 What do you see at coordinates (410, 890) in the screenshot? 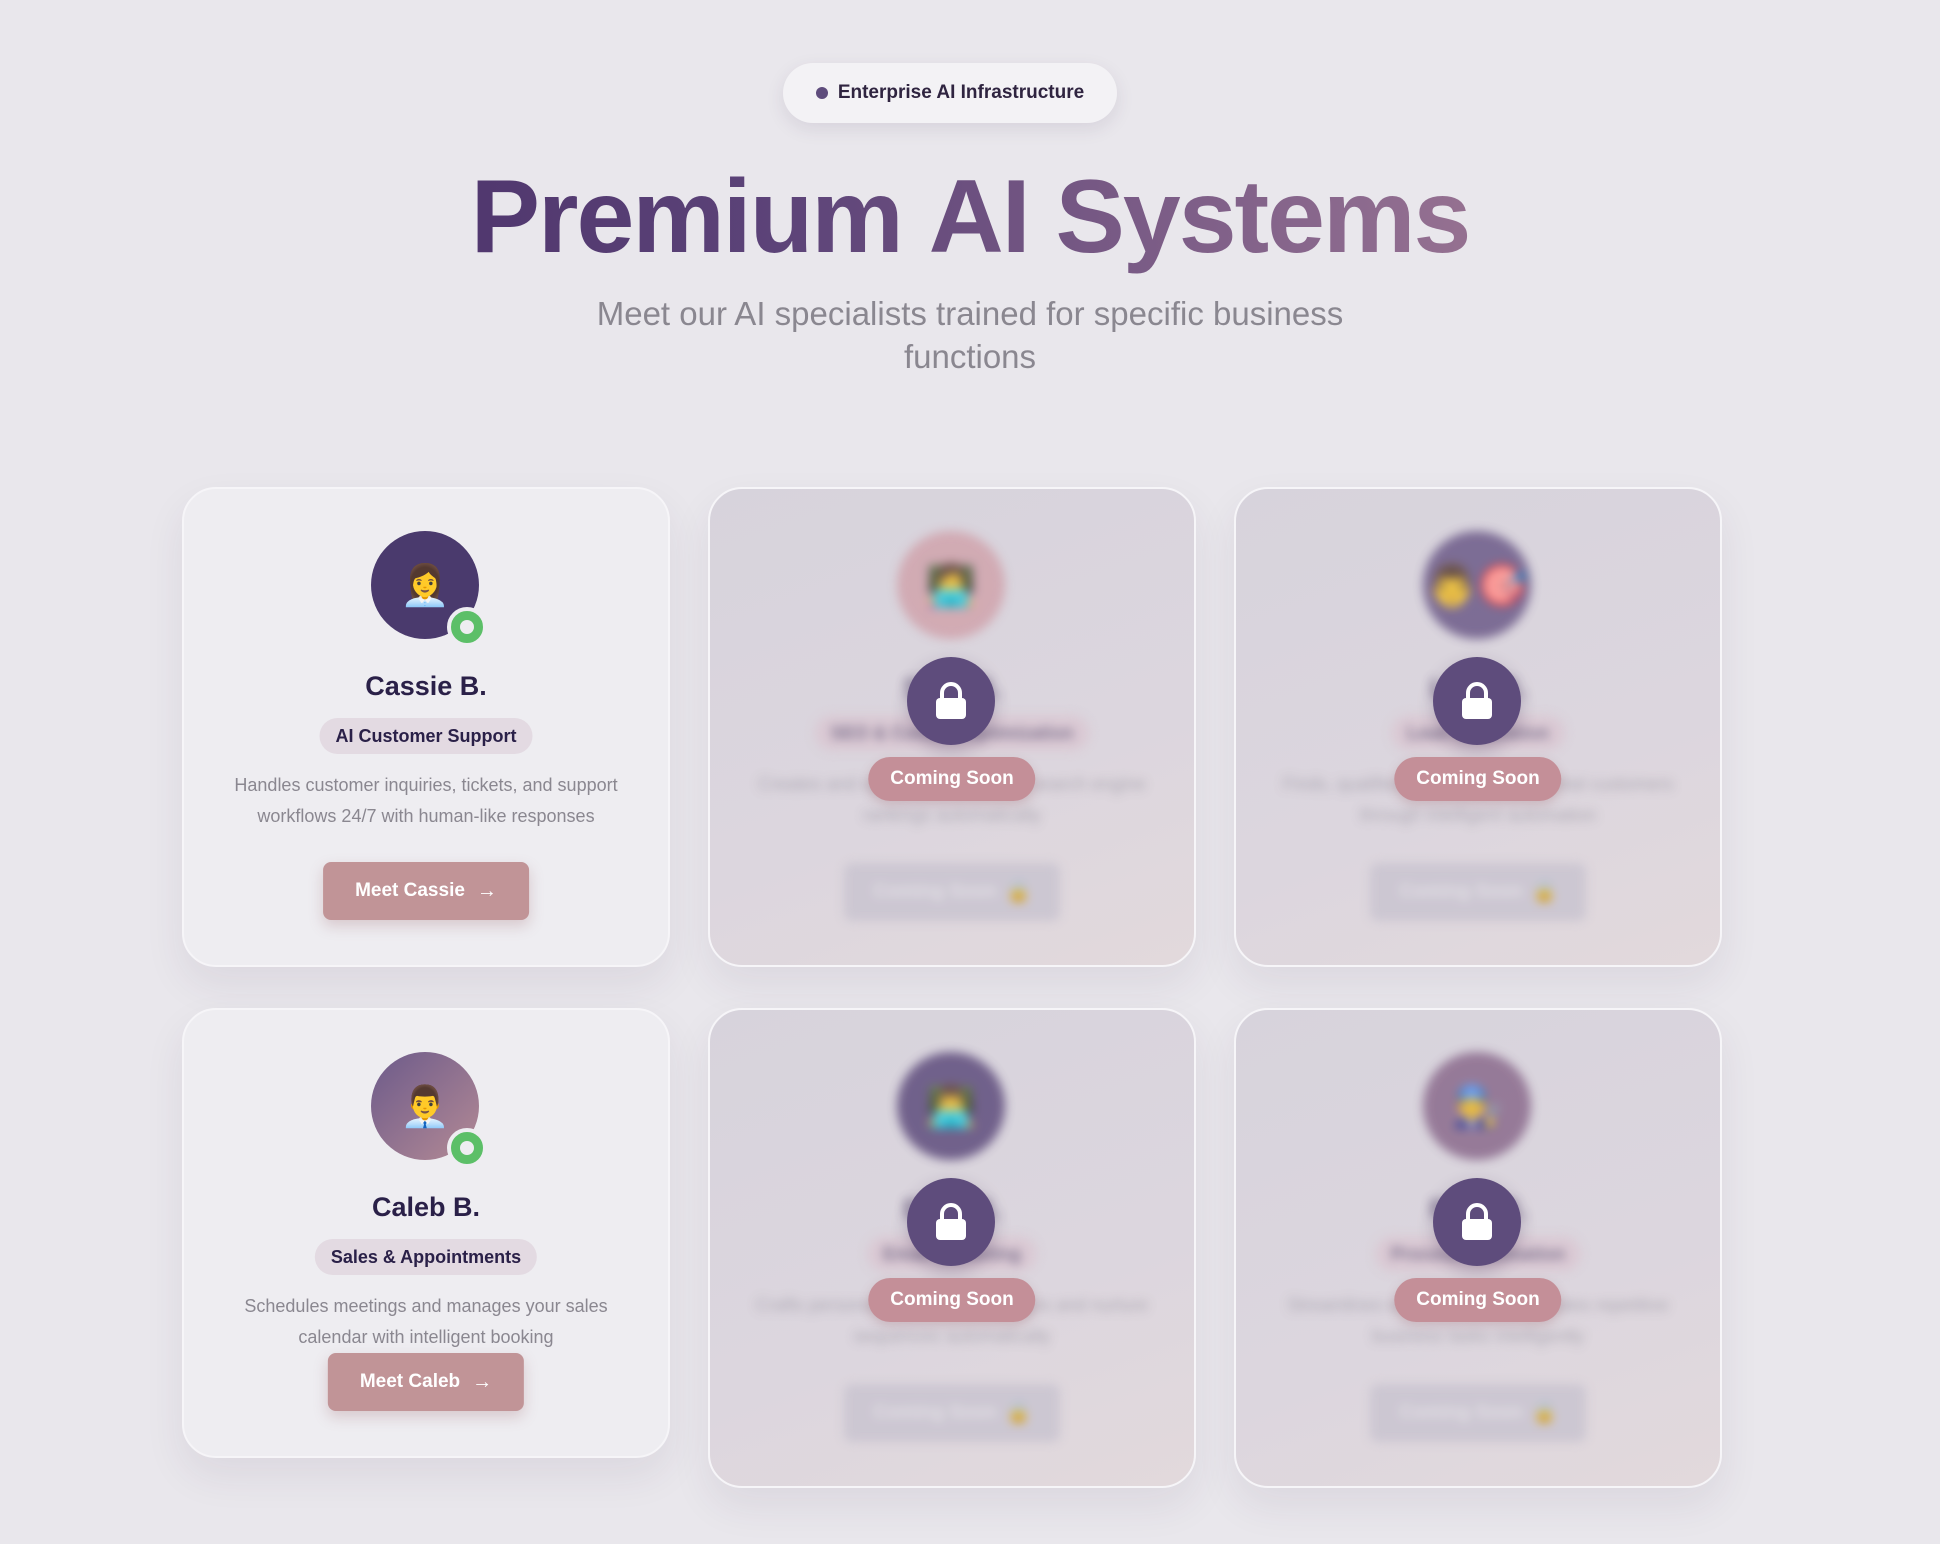
I see `cta-label: Meet Cassie` at bounding box center [410, 890].